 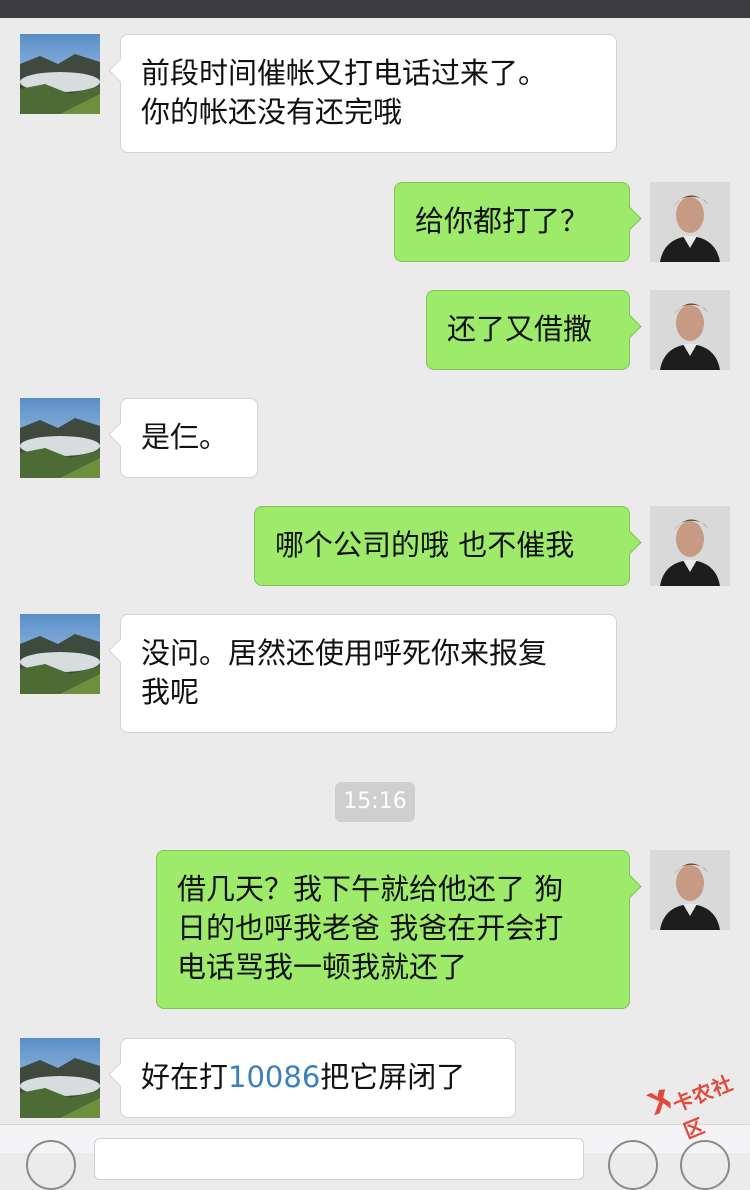 I want to click on message-bubble-incoming: 是仨。, so click(x=189, y=438).